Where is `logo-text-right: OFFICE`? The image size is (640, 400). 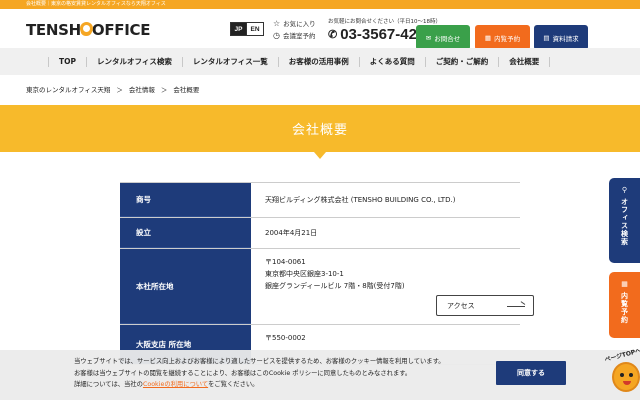
logo-text-right: OFFICE is located at coordinates (121, 30).